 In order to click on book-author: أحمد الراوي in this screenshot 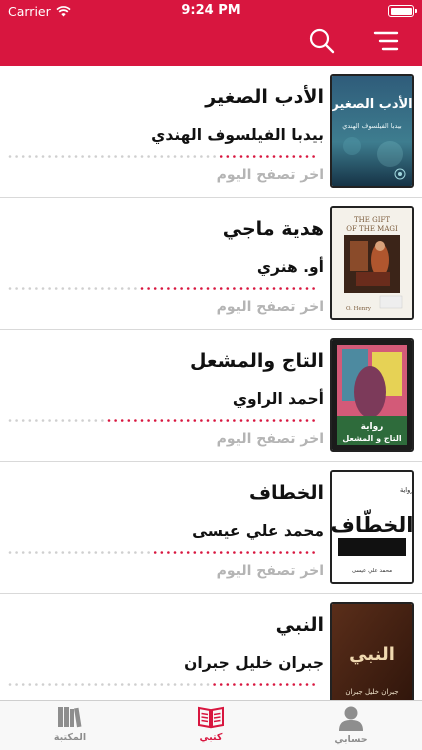, I will do `click(278, 399)`.